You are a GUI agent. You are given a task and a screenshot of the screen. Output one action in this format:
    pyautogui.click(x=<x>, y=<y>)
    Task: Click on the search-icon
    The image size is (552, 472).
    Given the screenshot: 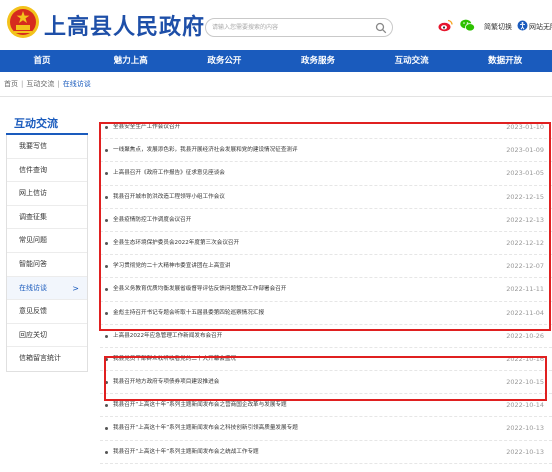 What is the action you would take?
    pyautogui.click(x=381, y=28)
    